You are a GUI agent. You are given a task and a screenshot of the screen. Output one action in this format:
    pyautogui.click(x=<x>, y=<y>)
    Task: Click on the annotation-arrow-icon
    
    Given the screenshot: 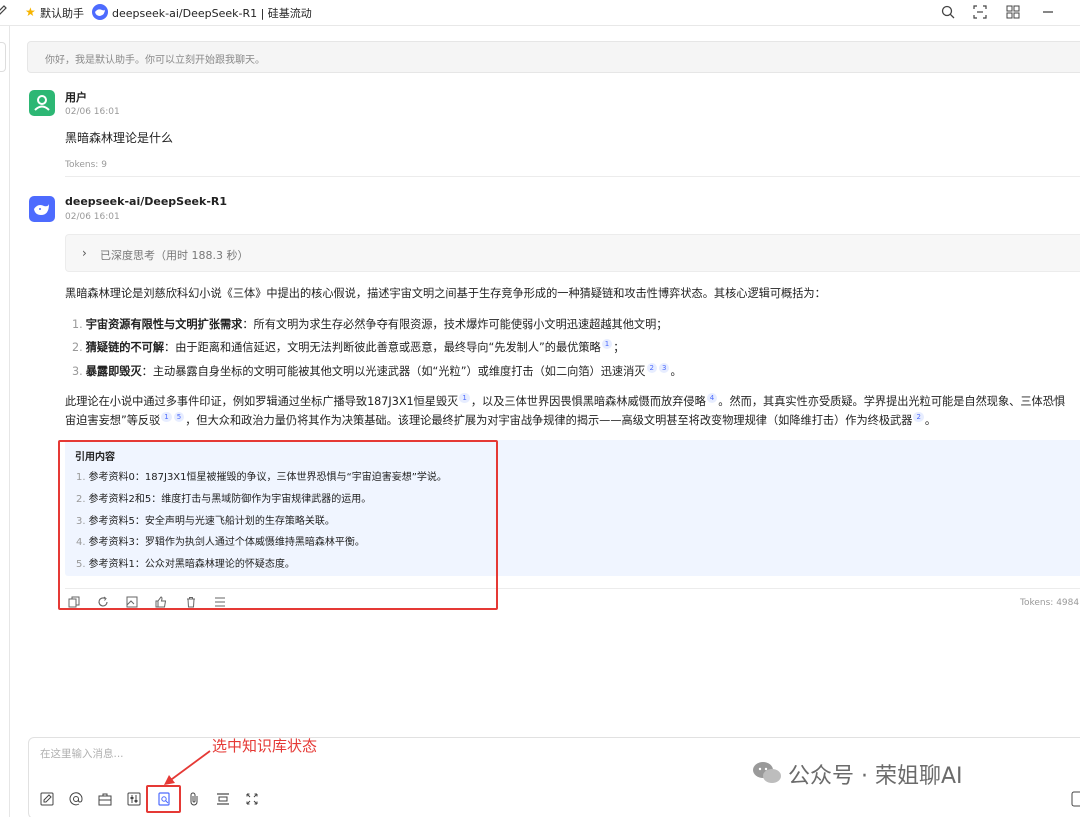 What is the action you would take?
    pyautogui.click(x=187, y=767)
    